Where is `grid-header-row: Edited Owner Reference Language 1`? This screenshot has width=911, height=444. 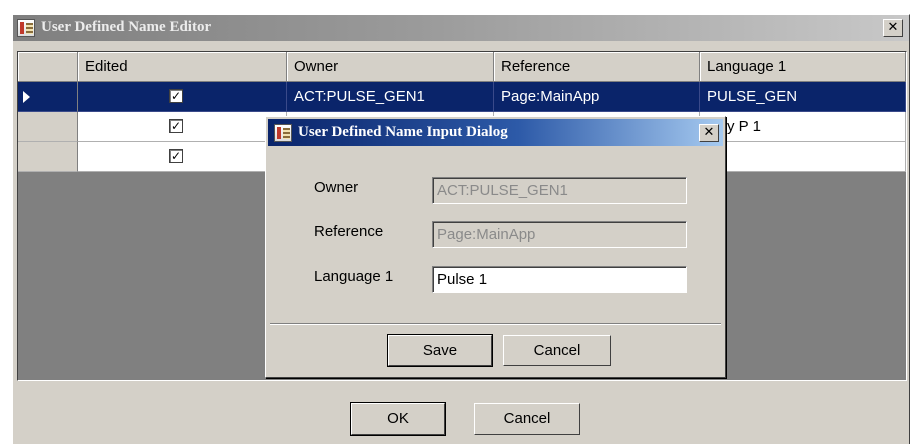
grid-header-row: Edited Owner Reference Language 1 is located at coordinates (462, 67).